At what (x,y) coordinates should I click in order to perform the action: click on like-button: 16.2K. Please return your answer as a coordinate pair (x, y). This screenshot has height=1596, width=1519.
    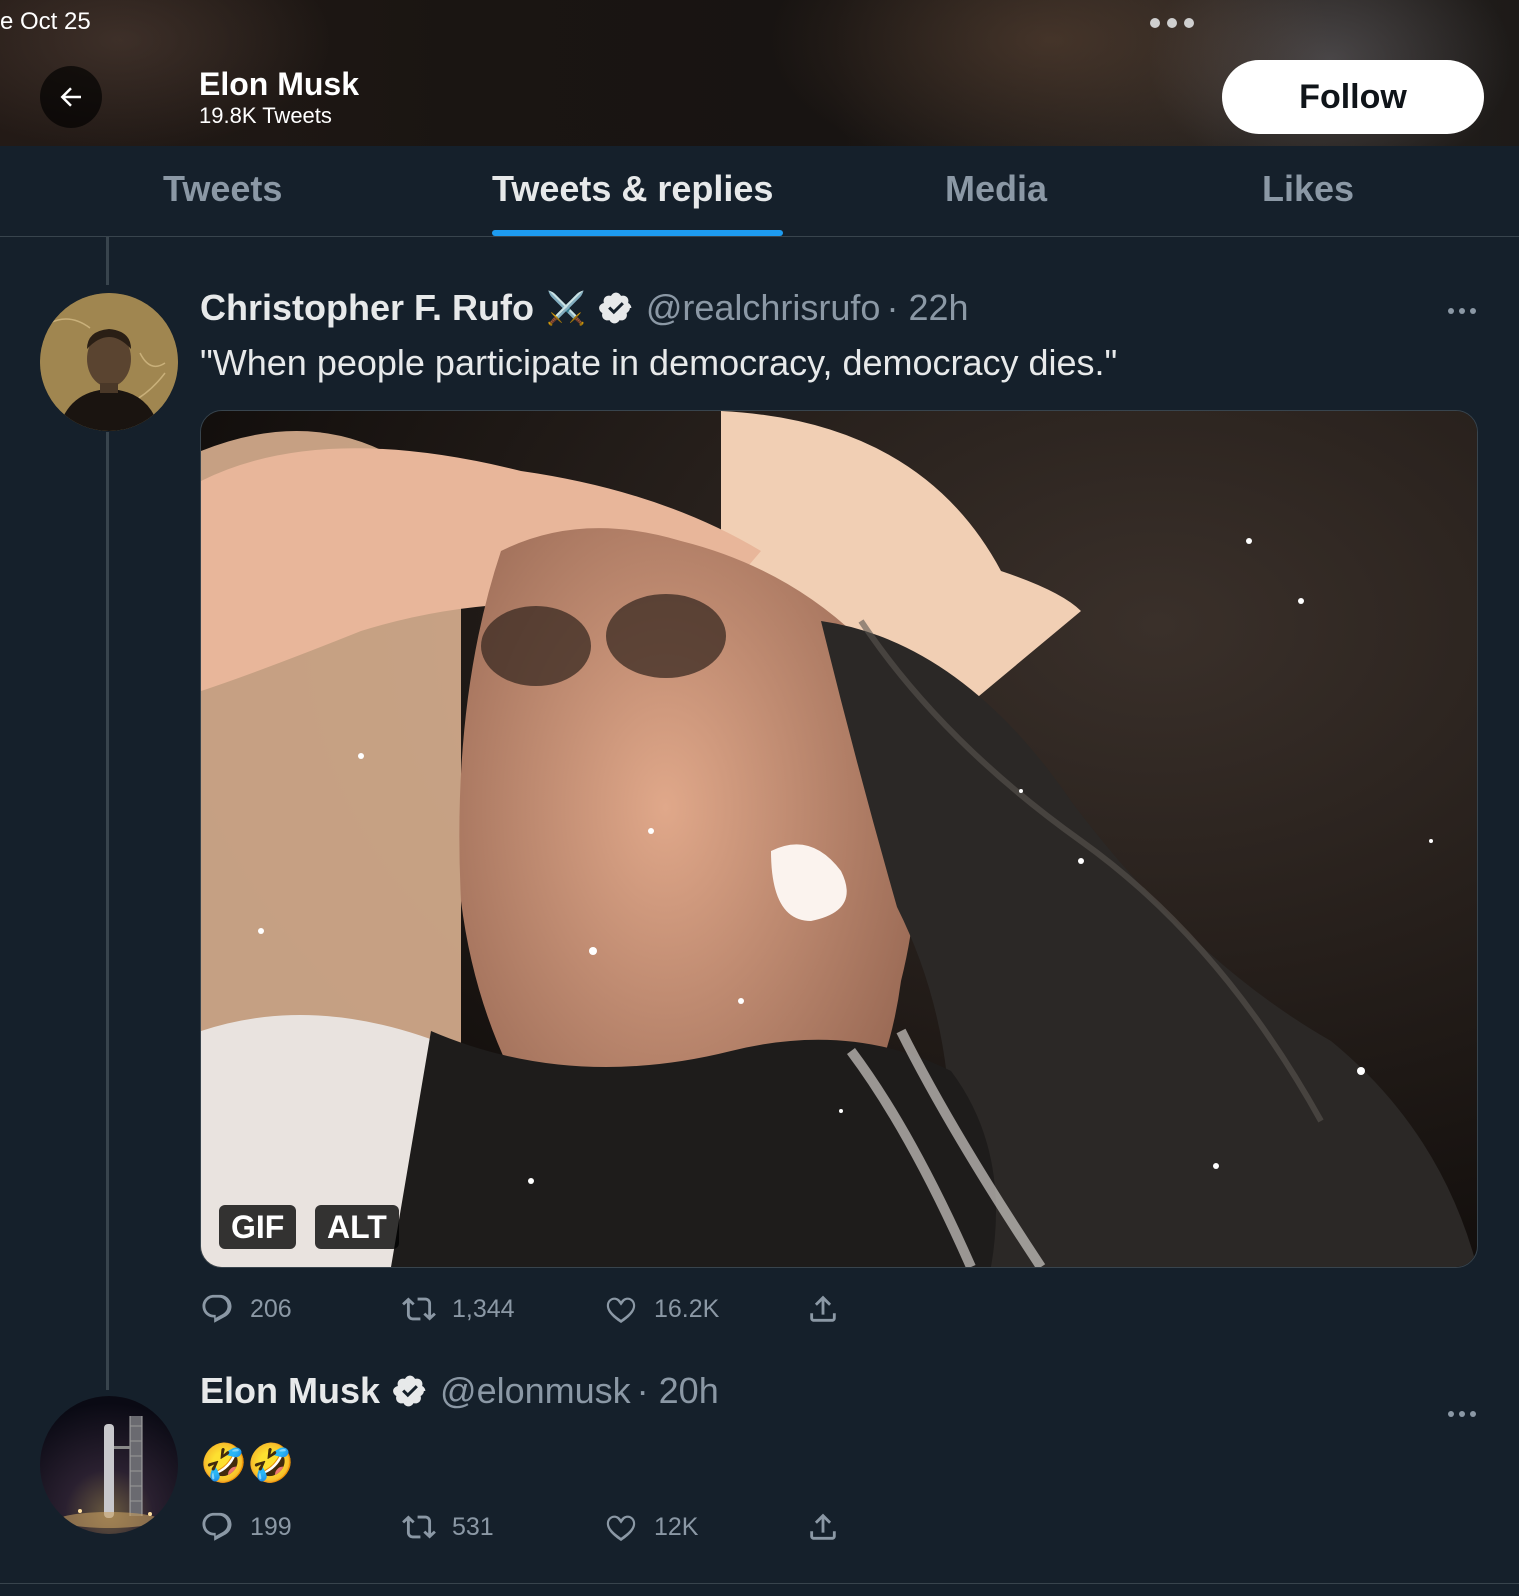
    Looking at the image, I should click on (661, 1309).